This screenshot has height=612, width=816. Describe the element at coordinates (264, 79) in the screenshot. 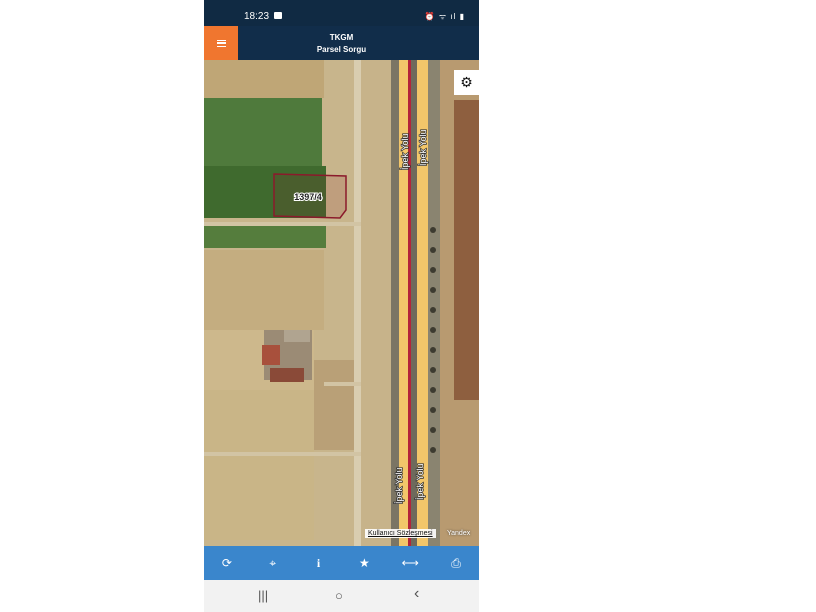

I see `field-top` at that location.